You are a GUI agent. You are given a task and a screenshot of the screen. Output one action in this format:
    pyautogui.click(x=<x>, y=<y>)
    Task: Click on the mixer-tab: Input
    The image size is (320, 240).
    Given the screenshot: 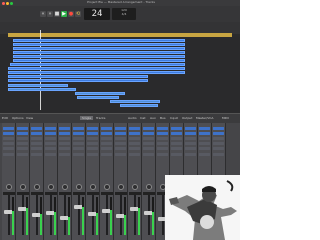 What is the action you would take?
    pyautogui.click(x=174, y=118)
    